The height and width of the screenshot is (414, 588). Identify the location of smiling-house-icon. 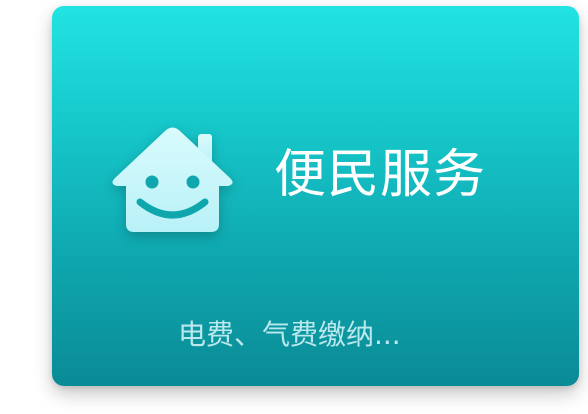
(172, 178).